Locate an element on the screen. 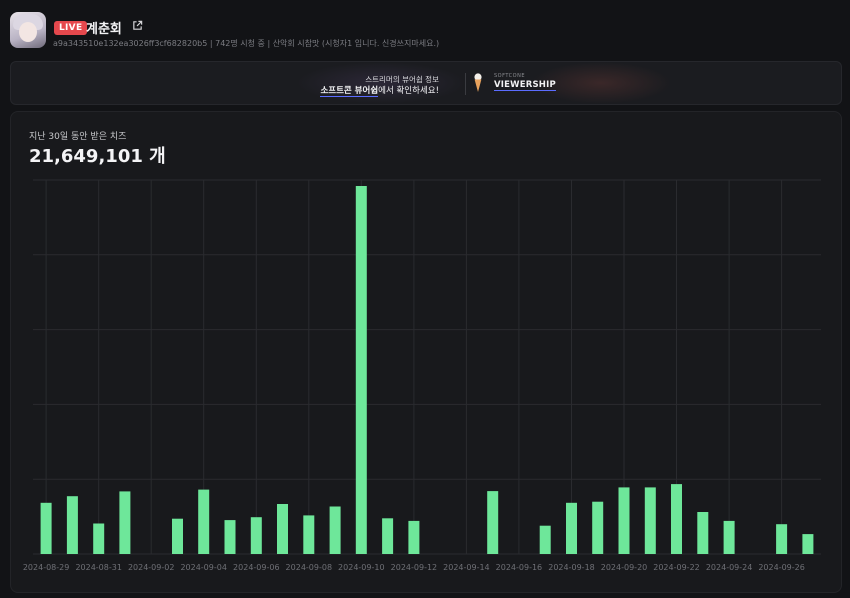 The width and height of the screenshot is (850, 598). external-link-icon is located at coordinates (137, 25).